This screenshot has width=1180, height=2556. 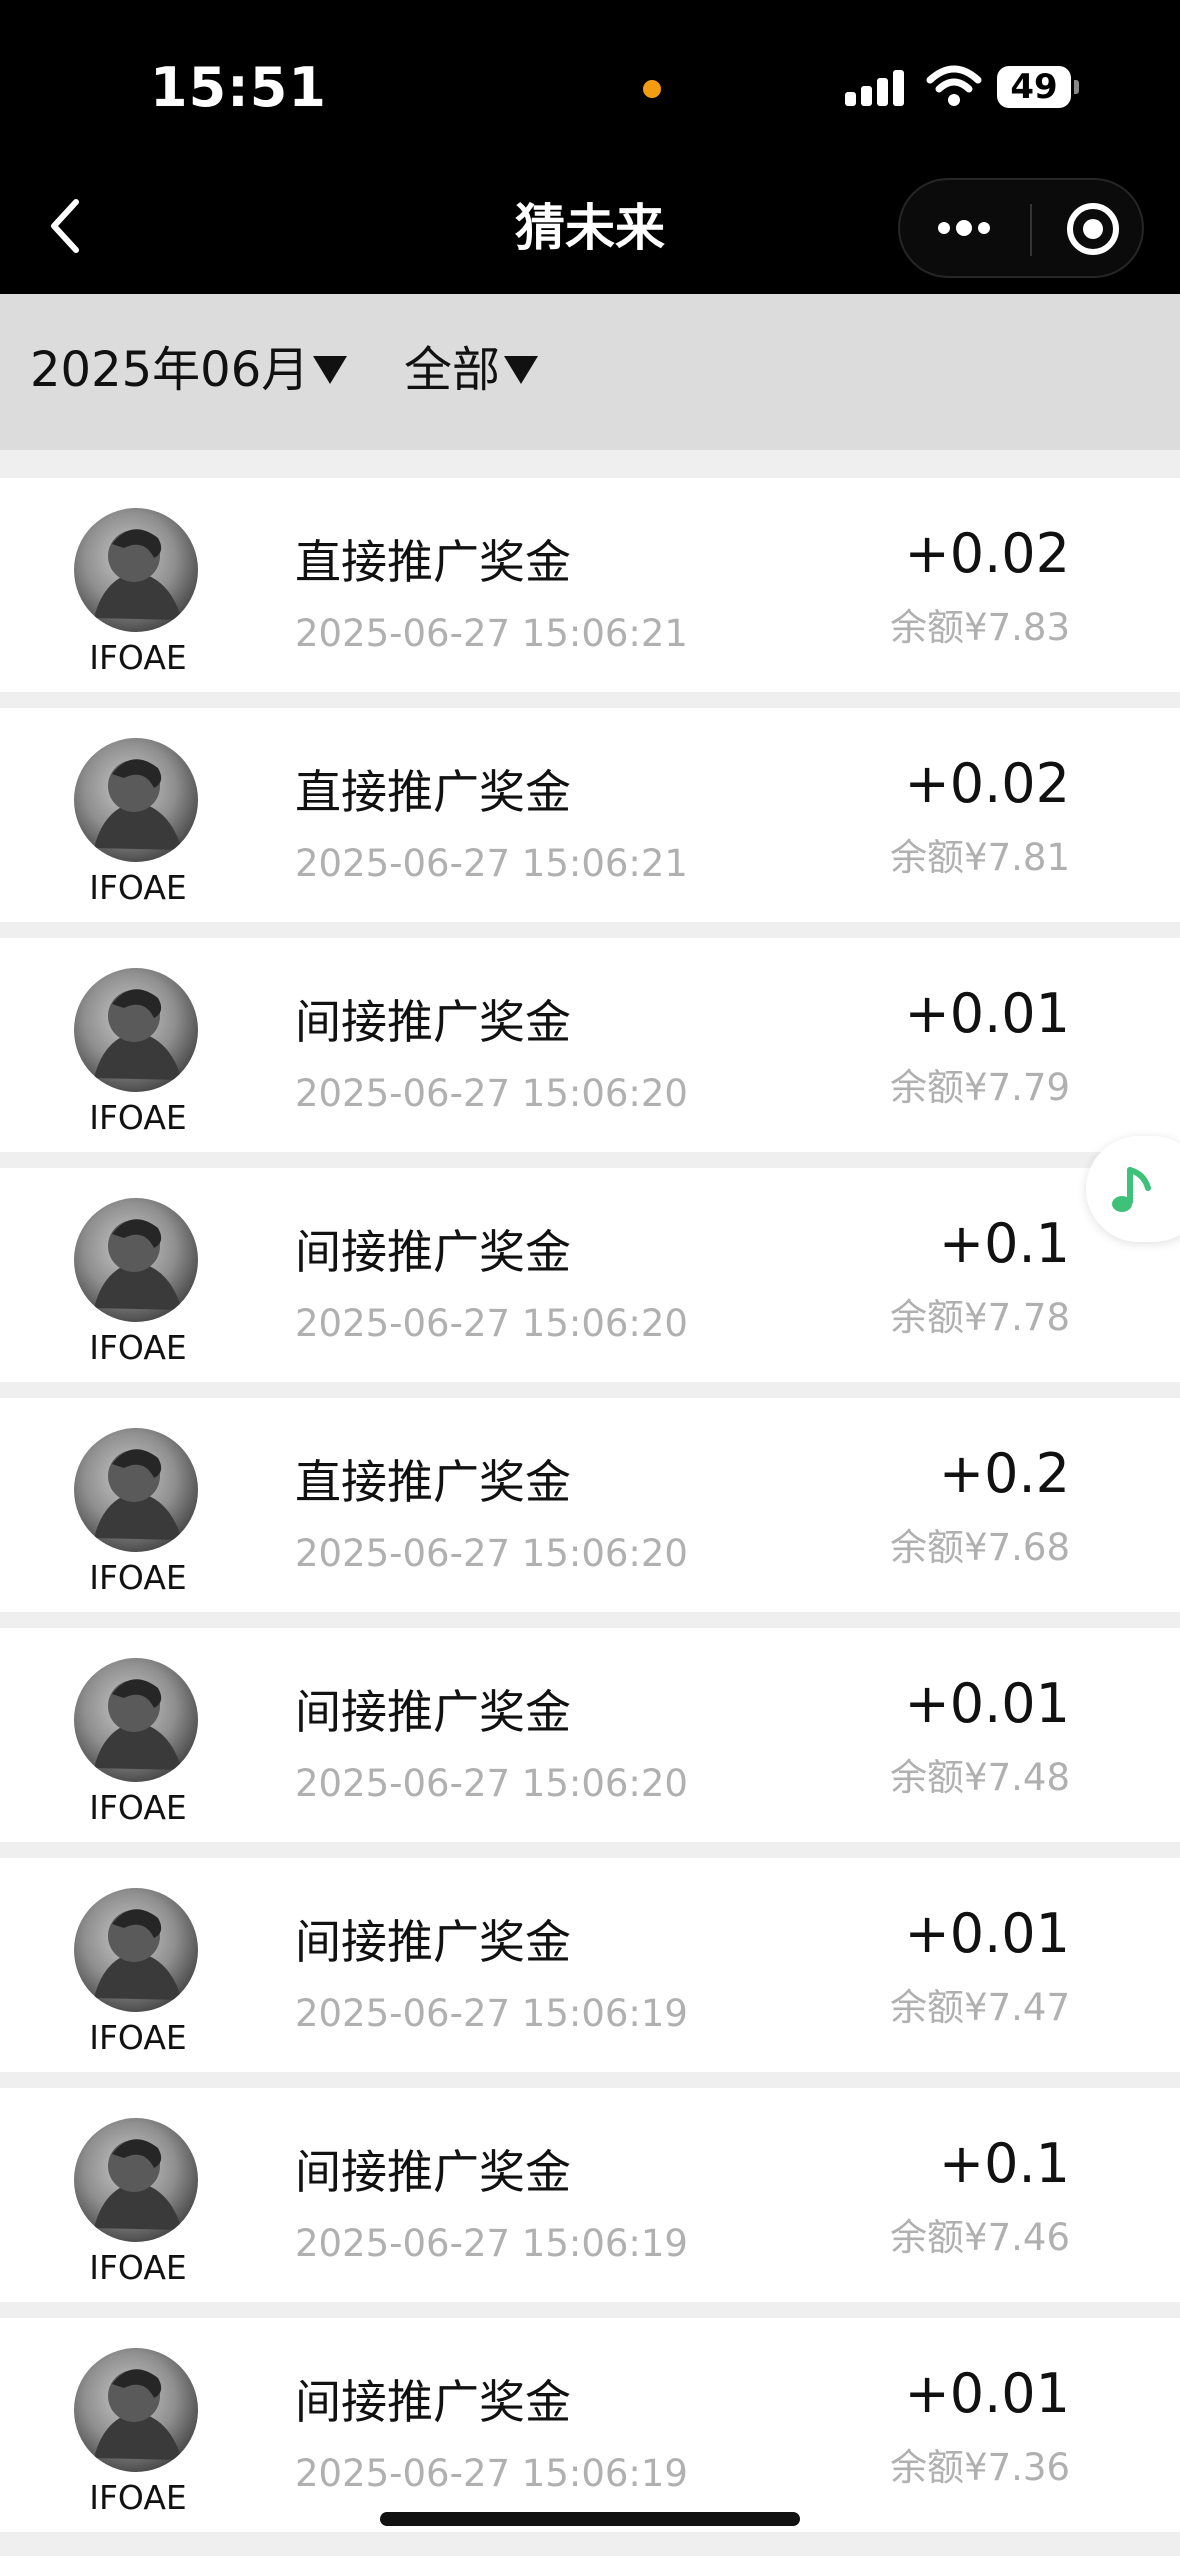 What do you see at coordinates (170, 370) in the screenshot?
I see `month-filter-label: 2025年06月` at bounding box center [170, 370].